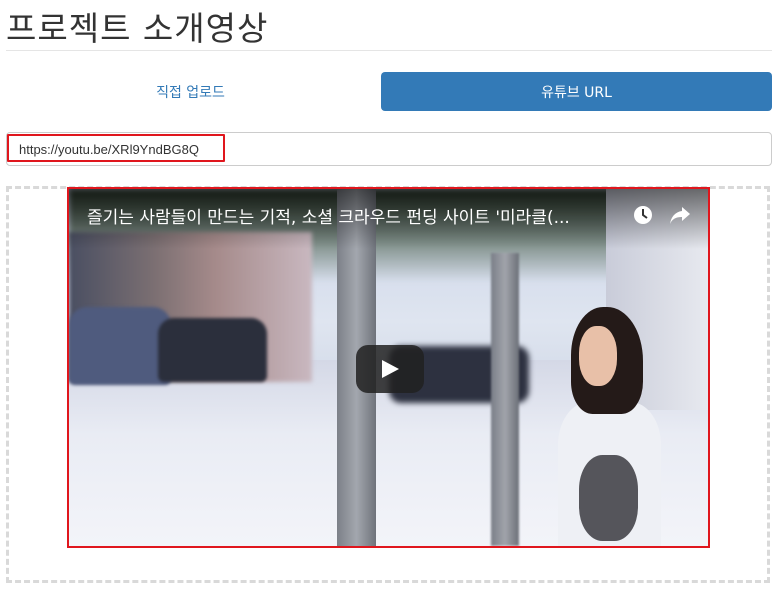 The width and height of the screenshot is (778, 593). I want to click on play-icon, so click(390, 369).